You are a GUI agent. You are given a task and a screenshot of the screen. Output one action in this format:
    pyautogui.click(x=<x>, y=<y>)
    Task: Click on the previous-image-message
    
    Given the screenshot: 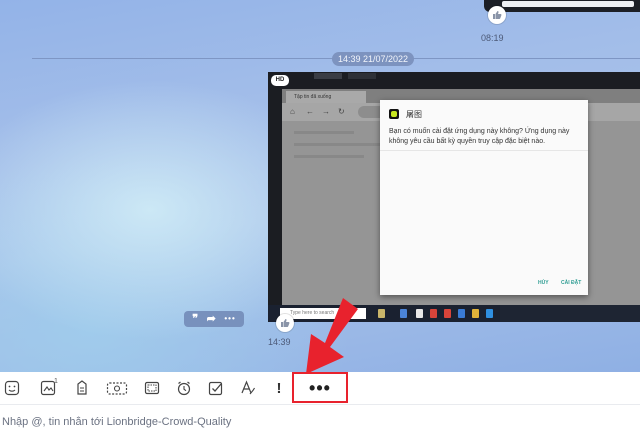 What is the action you would take?
    pyautogui.click(x=562, y=6)
    